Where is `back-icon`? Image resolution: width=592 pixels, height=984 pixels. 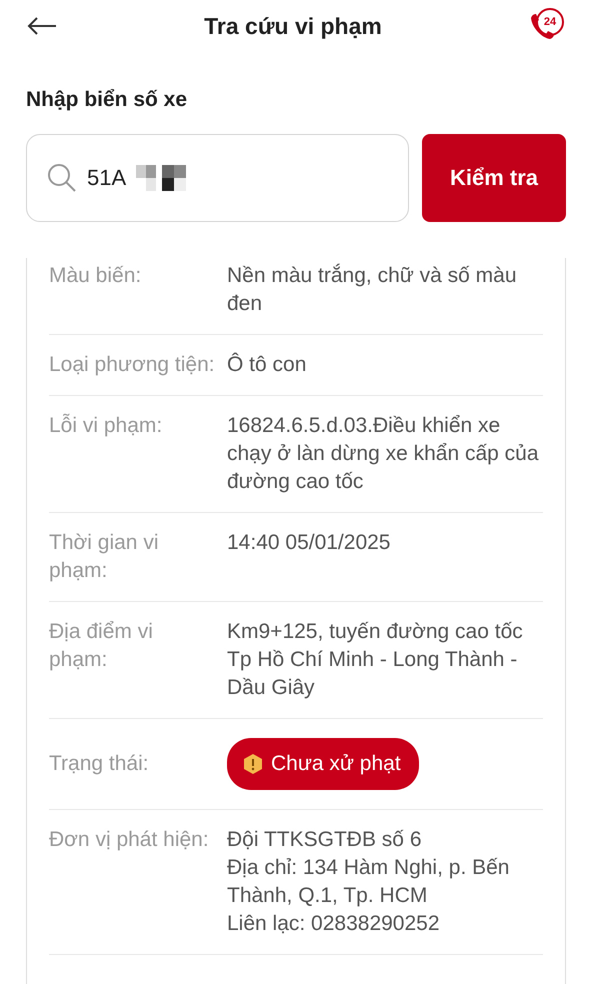
back-icon is located at coordinates (42, 26).